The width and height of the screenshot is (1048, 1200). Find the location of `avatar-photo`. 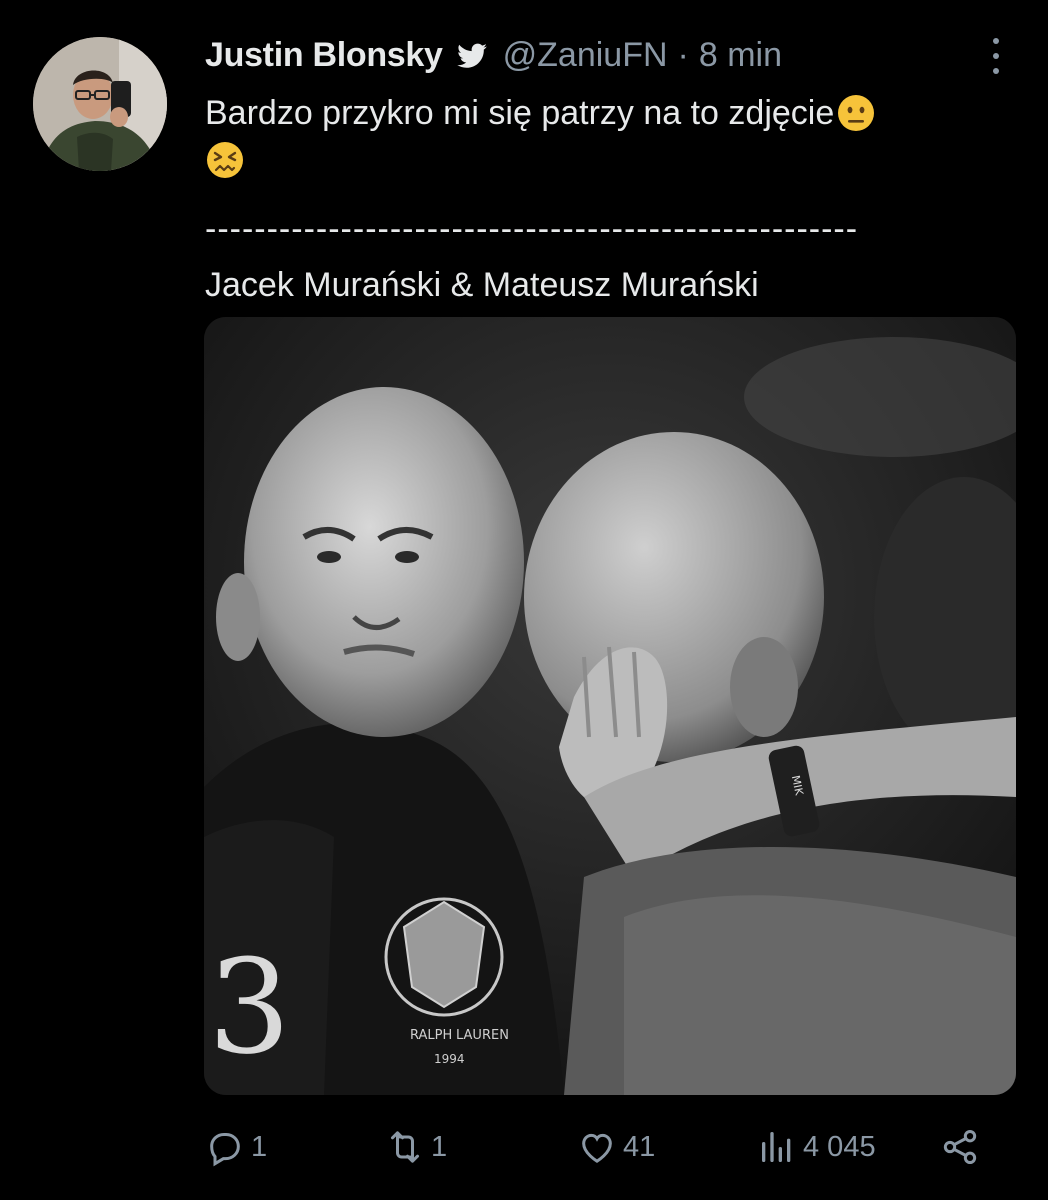

avatar-photo is located at coordinates (100, 104).